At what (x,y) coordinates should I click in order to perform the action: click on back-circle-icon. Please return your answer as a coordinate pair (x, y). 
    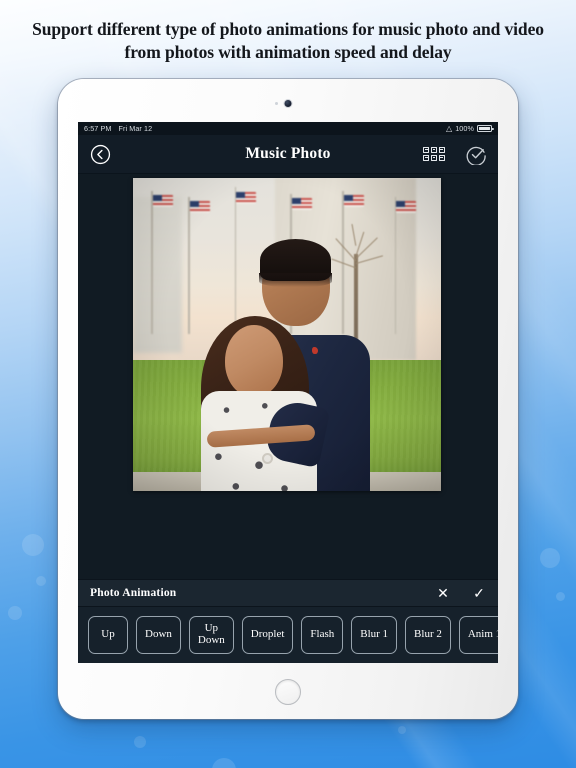
    Looking at the image, I should click on (100, 154).